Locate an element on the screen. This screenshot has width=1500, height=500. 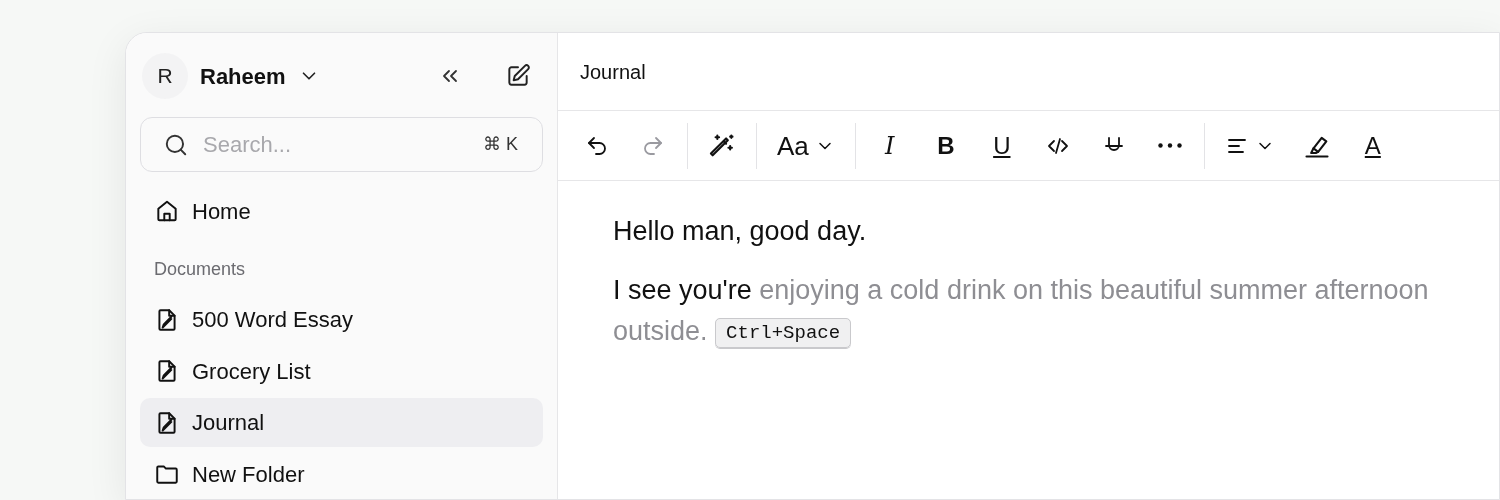
edit-icon is located at coordinates (518, 76).